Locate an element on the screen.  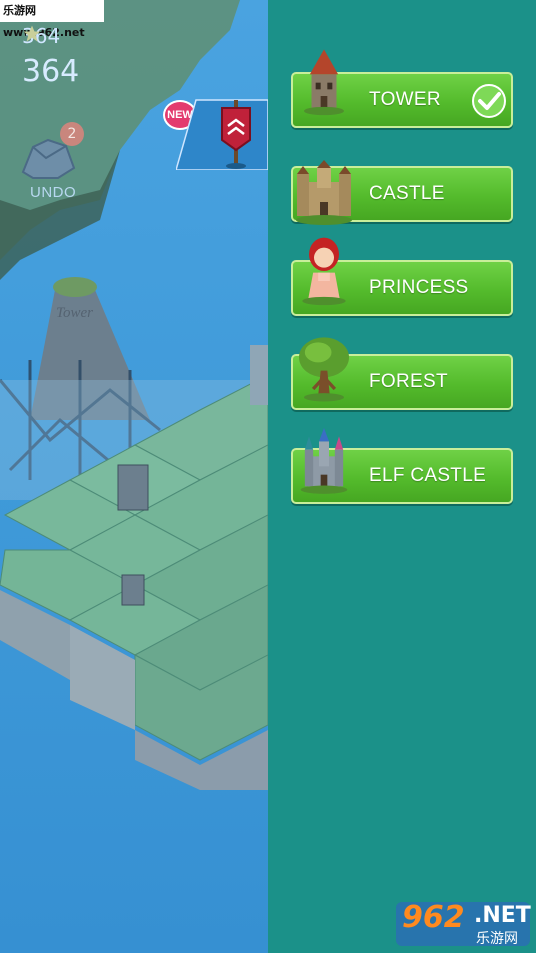
tree-icon is located at coordinates (324, 369).